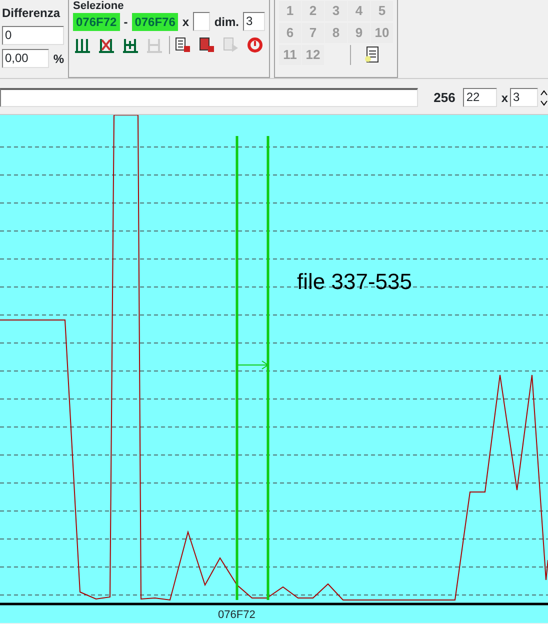 The width and height of the screenshot is (548, 624). I want to click on end-address: 076F76, so click(155, 21).